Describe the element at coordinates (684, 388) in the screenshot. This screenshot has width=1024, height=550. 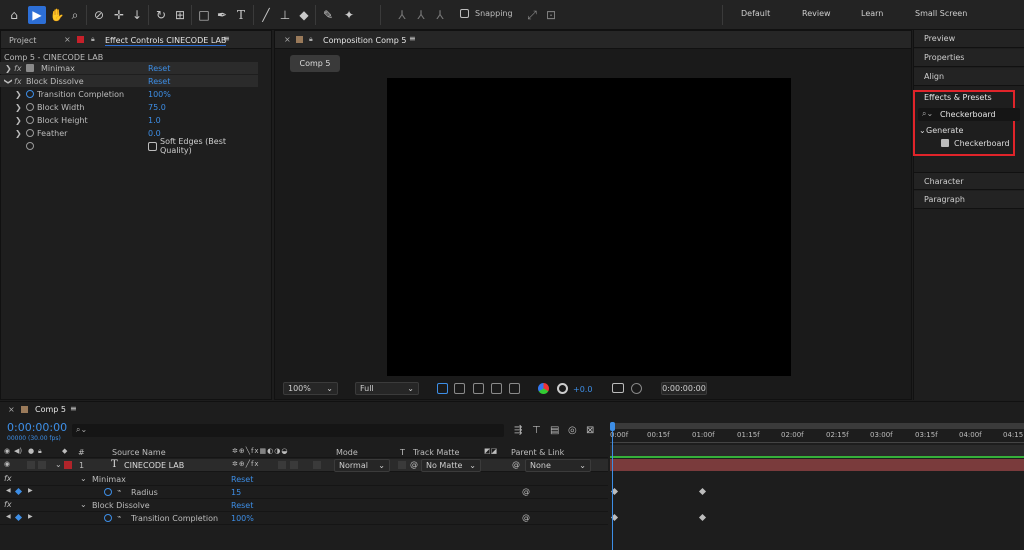
I see `current-time-field: 0:00:00:00` at that location.